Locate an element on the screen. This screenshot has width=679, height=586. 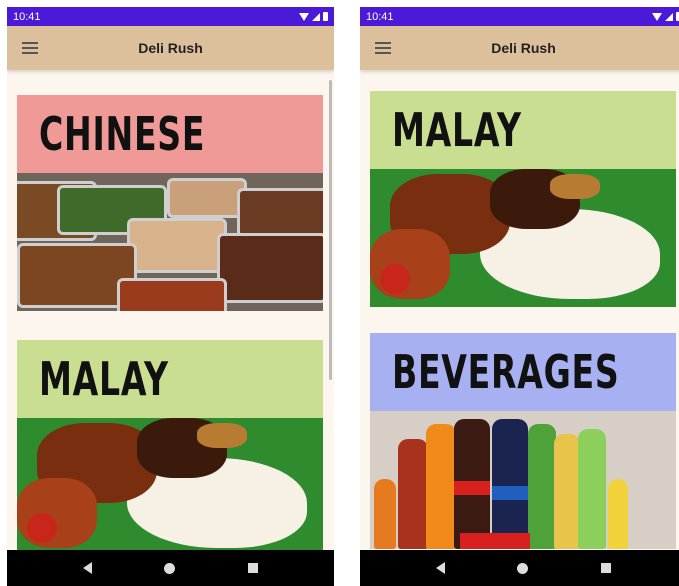
battery-icon is located at coordinates (325, 16).